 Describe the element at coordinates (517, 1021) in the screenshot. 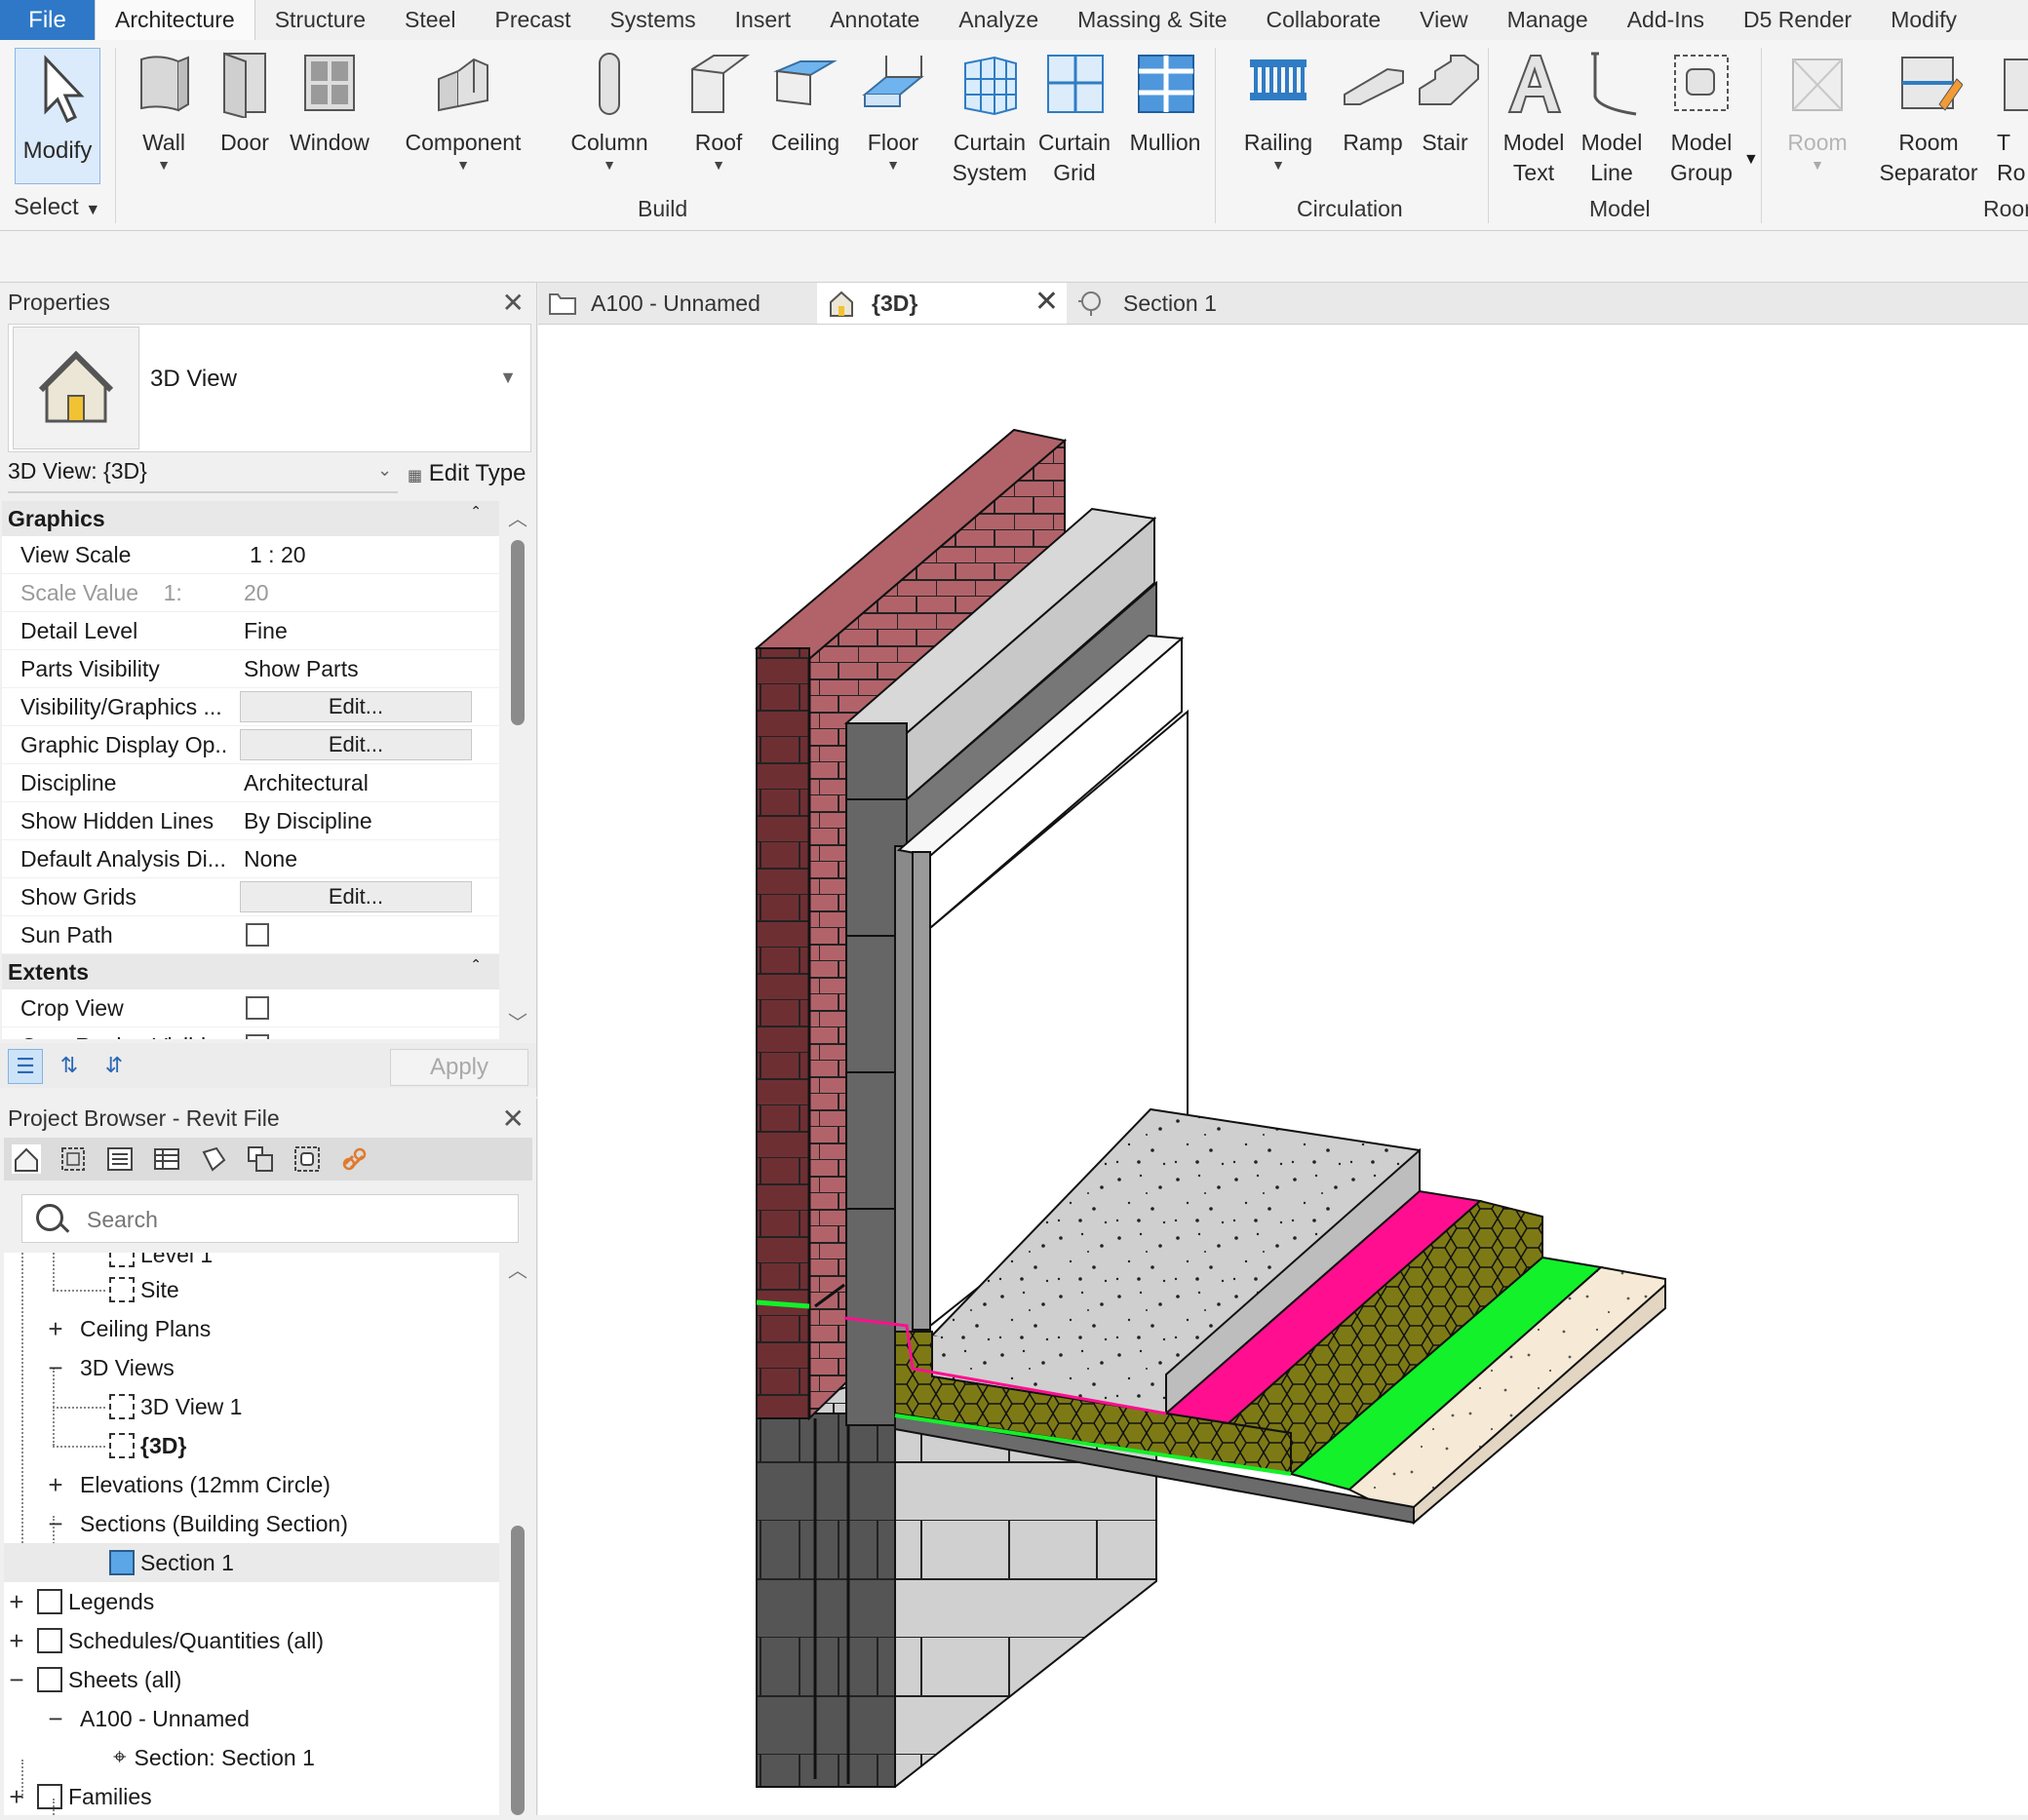

I see `scroll-down-icon: ﹀` at that location.